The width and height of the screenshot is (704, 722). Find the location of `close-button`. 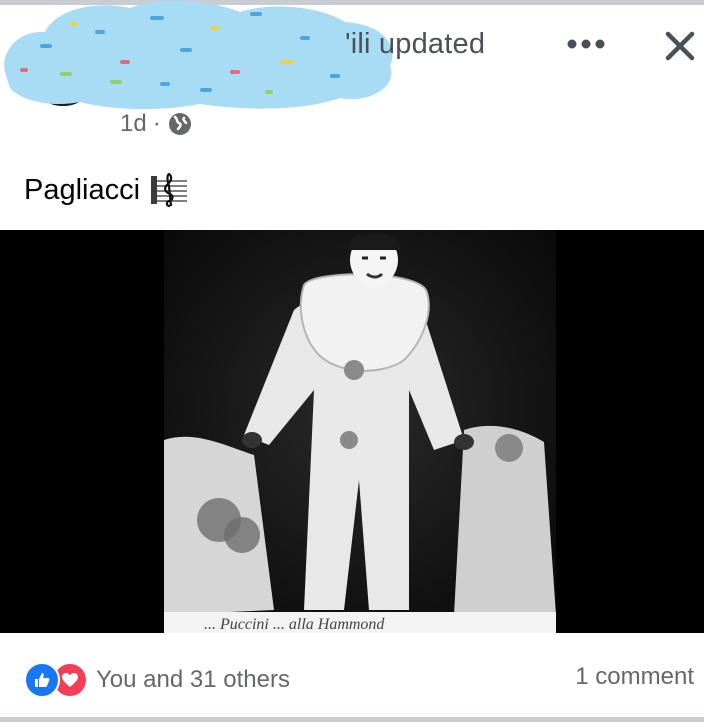

close-button is located at coordinates (680, 46).